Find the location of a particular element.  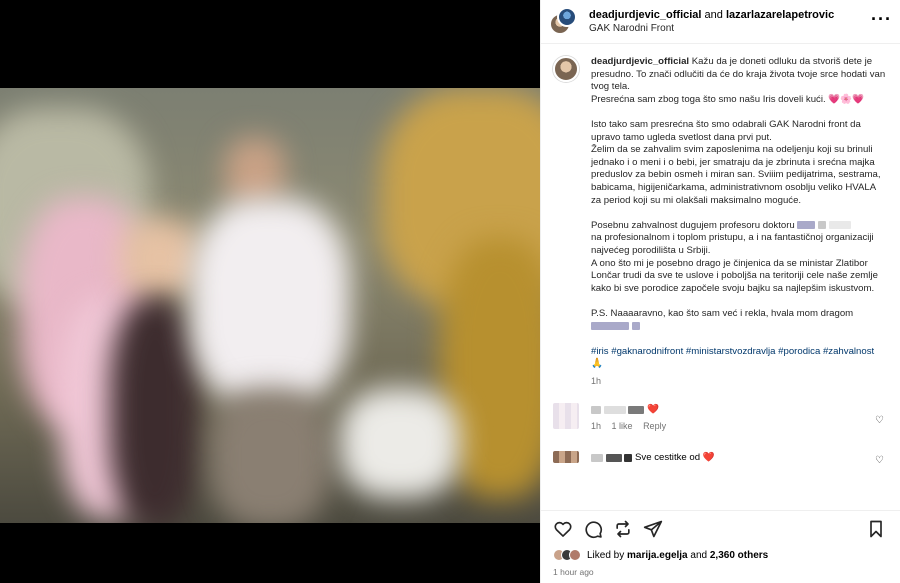

header-and: and is located at coordinates (713, 14).